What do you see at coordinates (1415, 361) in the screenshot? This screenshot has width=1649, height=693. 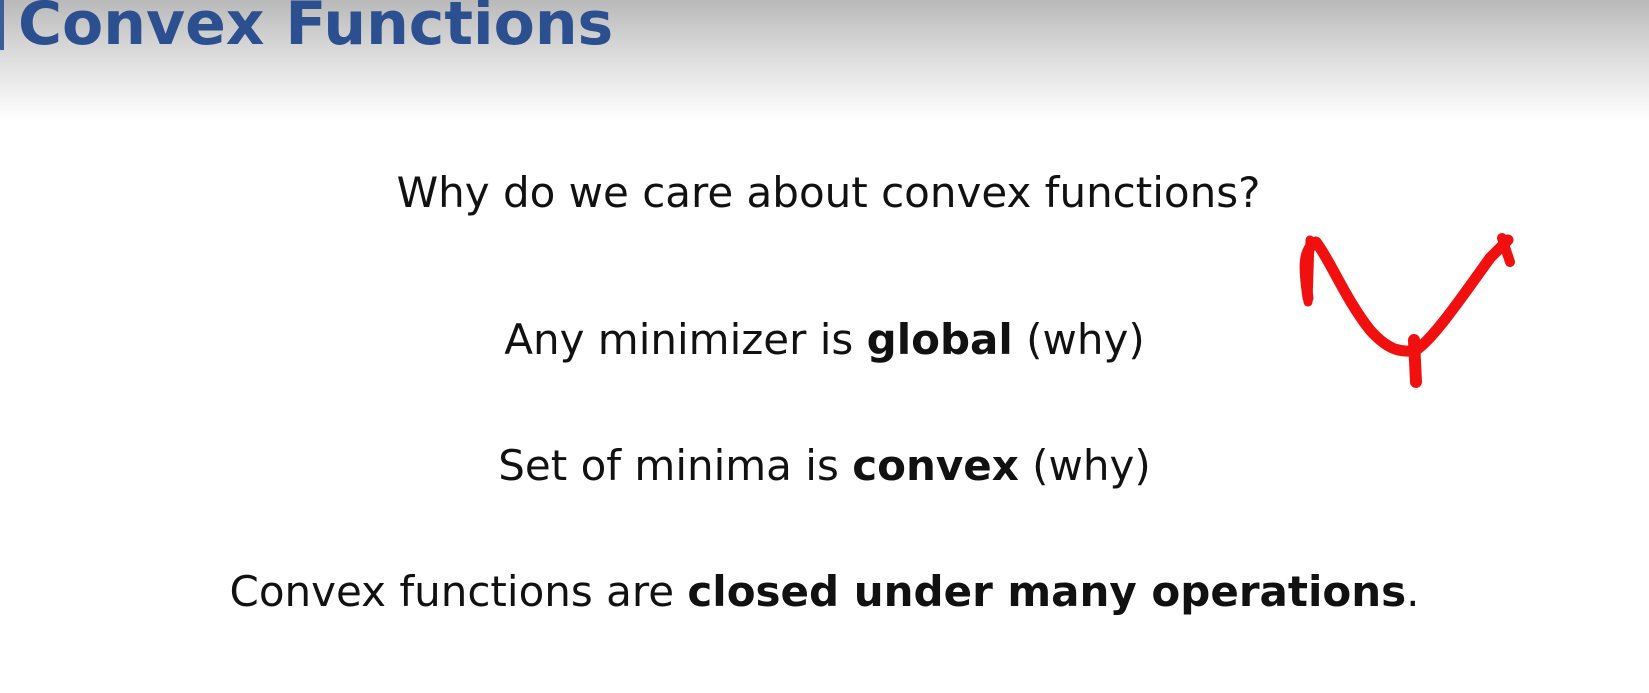 I see `annotation-stroke-min-tick` at bounding box center [1415, 361].